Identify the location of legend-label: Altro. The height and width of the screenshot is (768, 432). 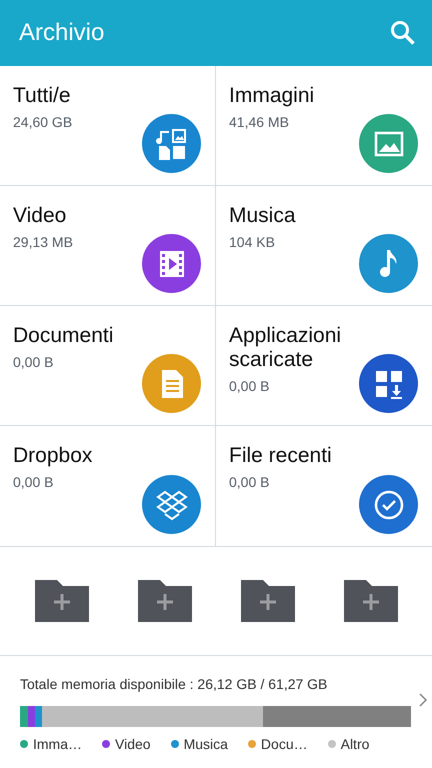
(355, 744).